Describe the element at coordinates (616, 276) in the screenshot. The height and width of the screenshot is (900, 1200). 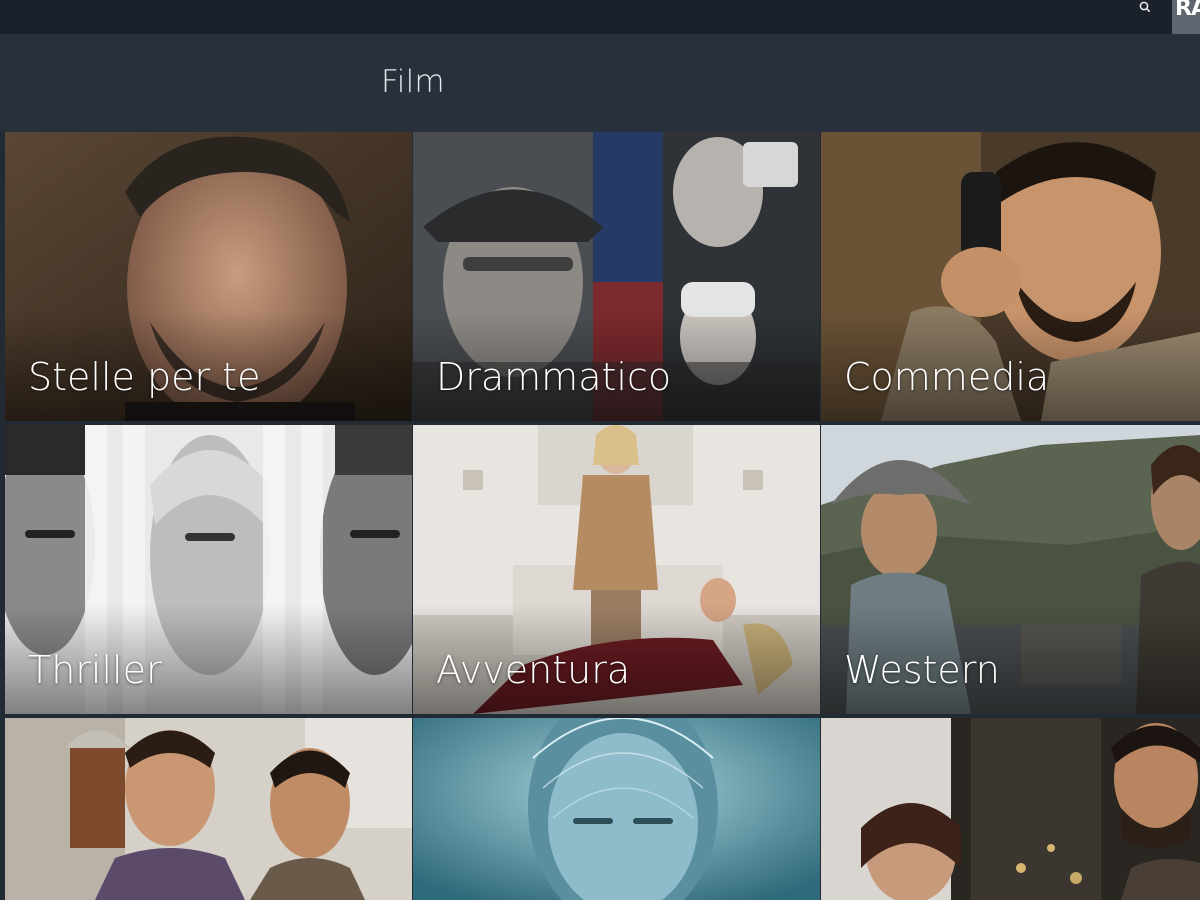
I see `category-tile-drammatico: Drammatico` at that location.